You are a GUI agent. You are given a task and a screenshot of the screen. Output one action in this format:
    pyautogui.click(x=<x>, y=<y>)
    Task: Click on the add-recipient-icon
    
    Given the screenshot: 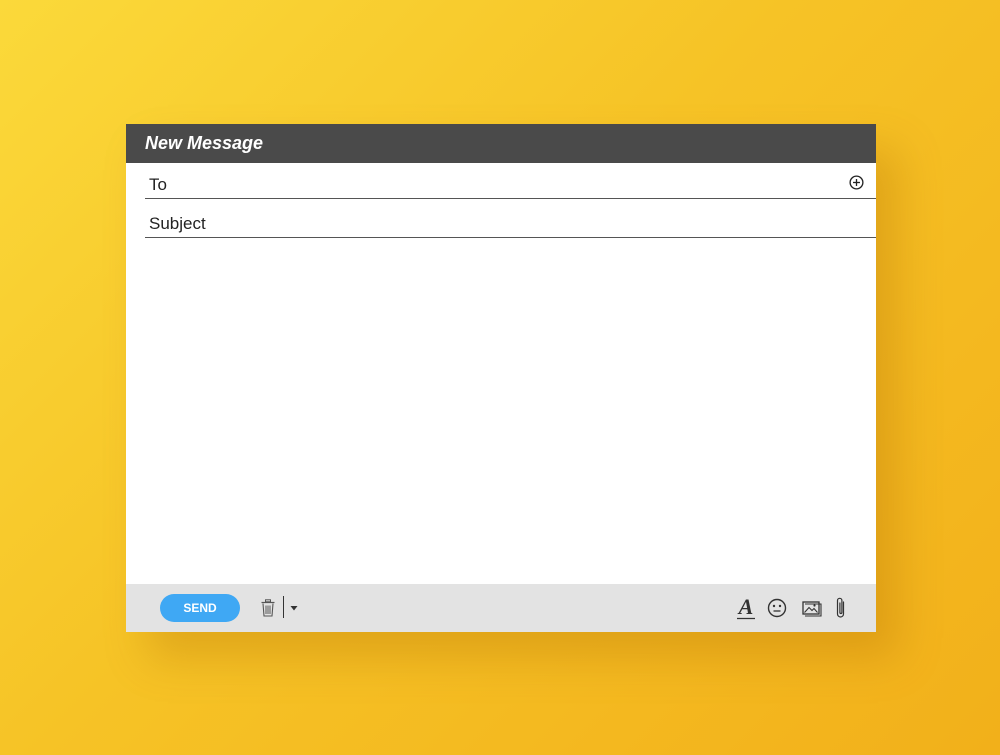 What is the action you would take?
    pyautogui.click(x=856, y=182)
    